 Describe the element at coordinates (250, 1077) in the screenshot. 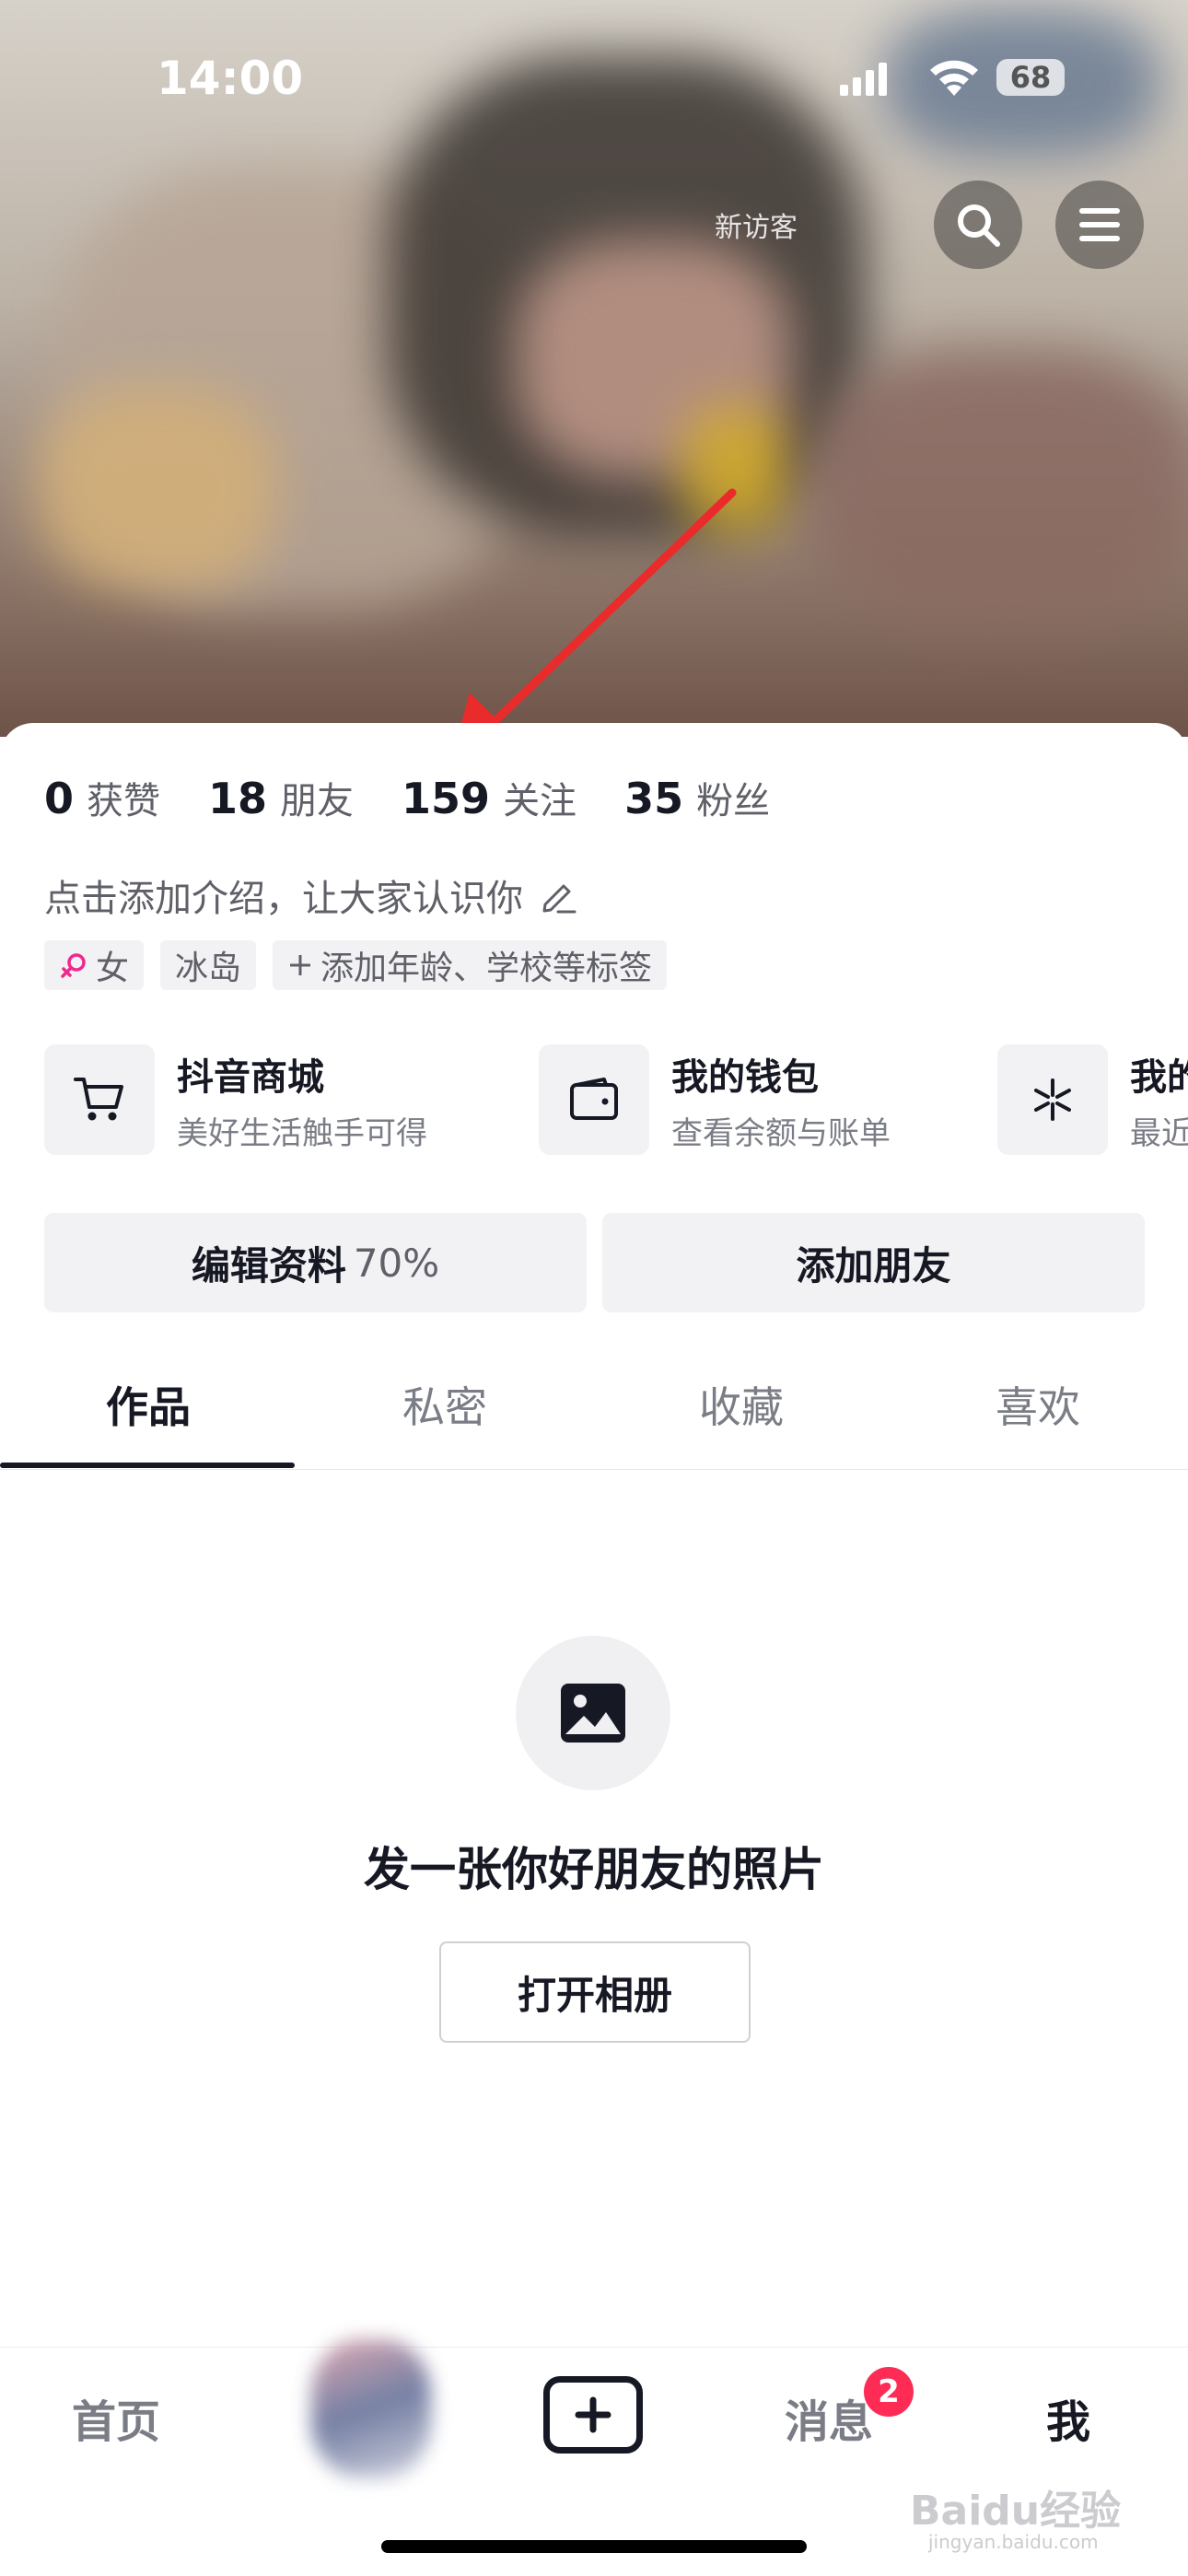

I see `service-title: 抖音商城` at that location.